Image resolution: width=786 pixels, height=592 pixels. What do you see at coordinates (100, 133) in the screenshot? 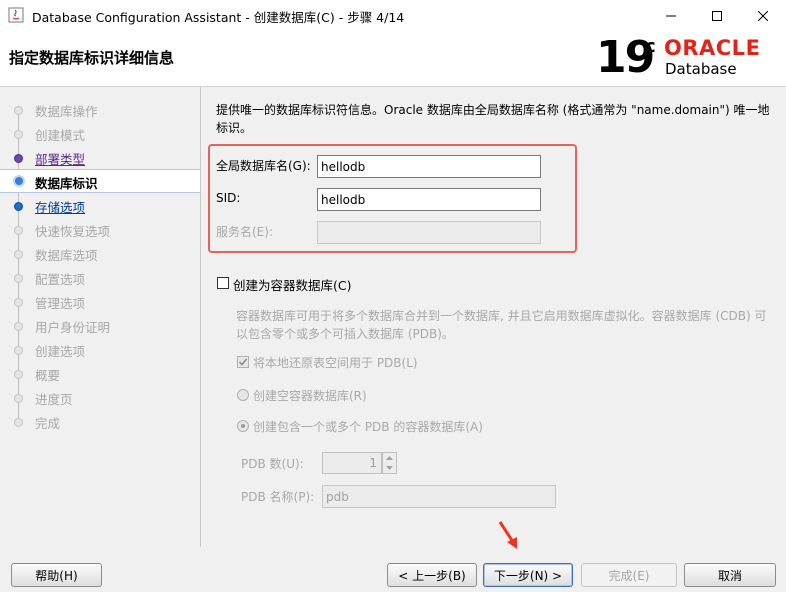
I see `nav-step-item: 创建模式` at bounding box center [100, 133].